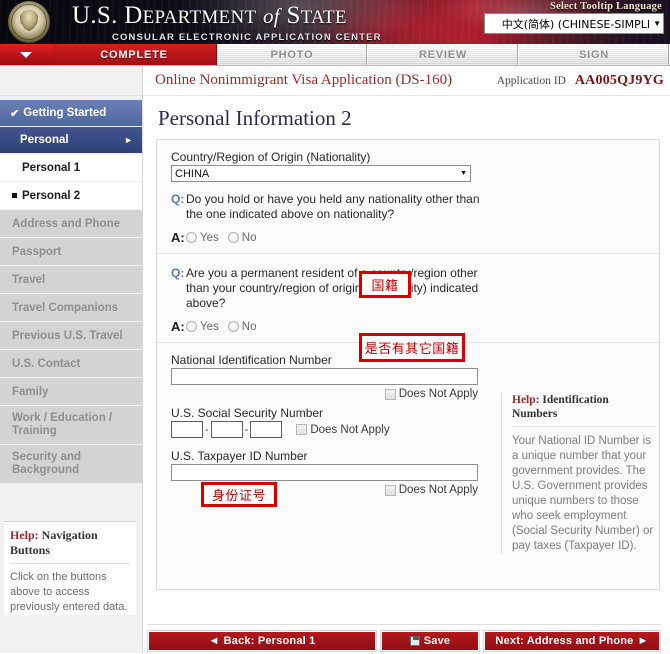  I want to click on sidebar-item-label: Address and Phone, so click(66, 223).